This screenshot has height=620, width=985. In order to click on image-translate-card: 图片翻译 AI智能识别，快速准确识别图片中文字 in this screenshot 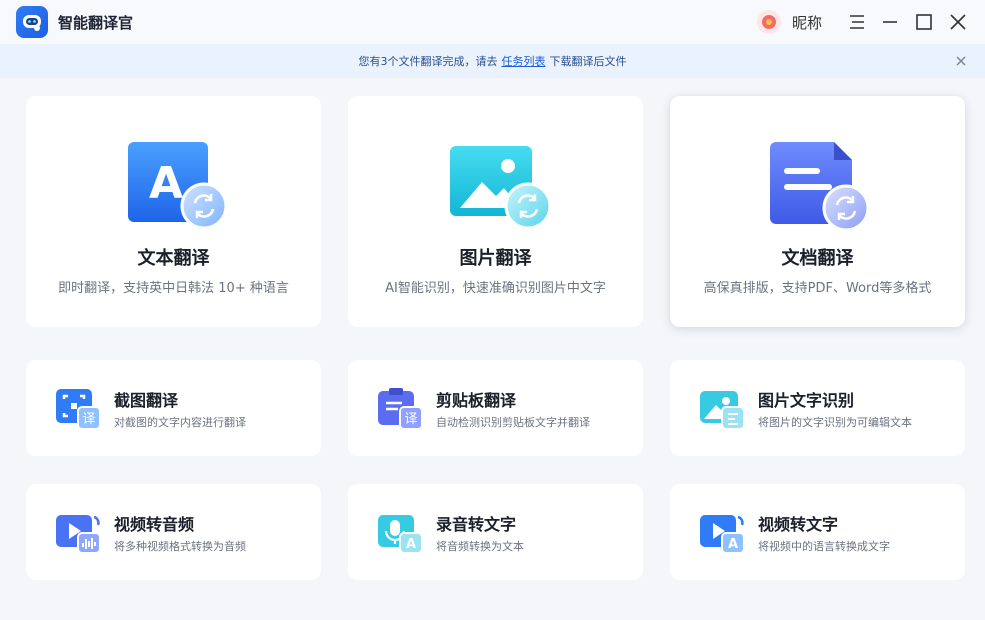, I will do `click(495, 211)`.